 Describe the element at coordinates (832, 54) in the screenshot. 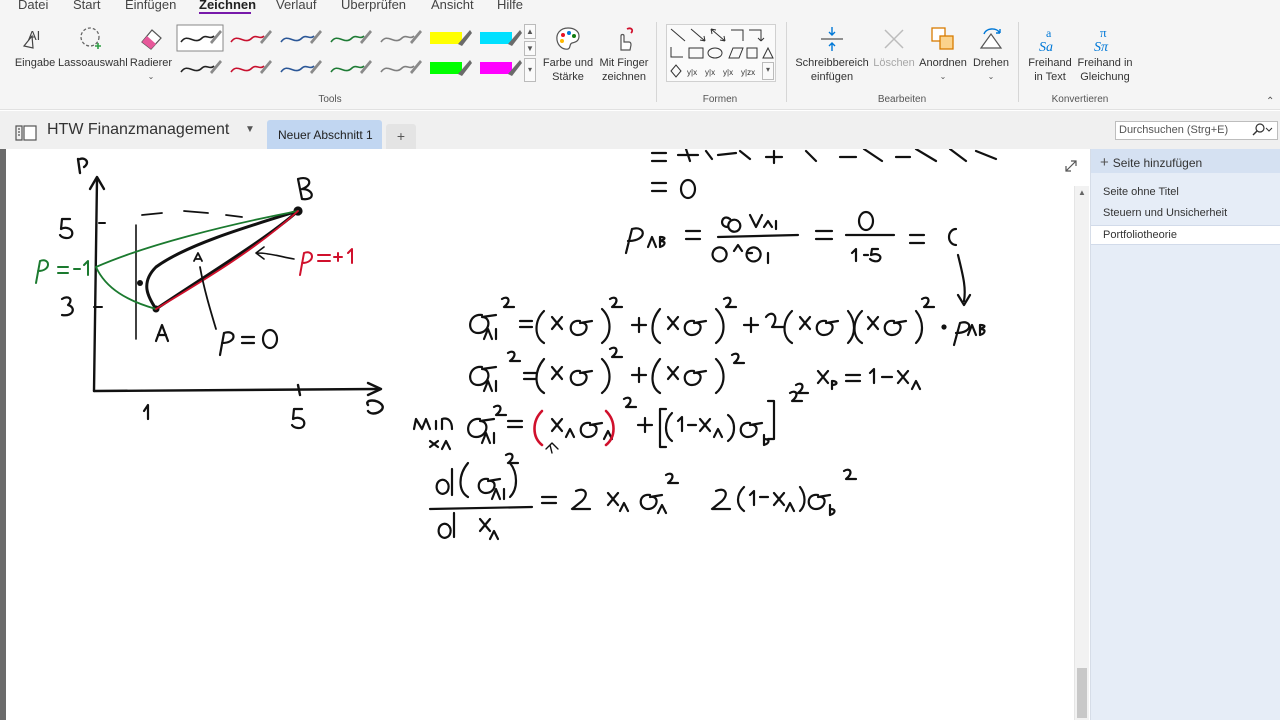

I see `schreibbereich-einfuegen-button: Schreibbereich einfügen` at that location.